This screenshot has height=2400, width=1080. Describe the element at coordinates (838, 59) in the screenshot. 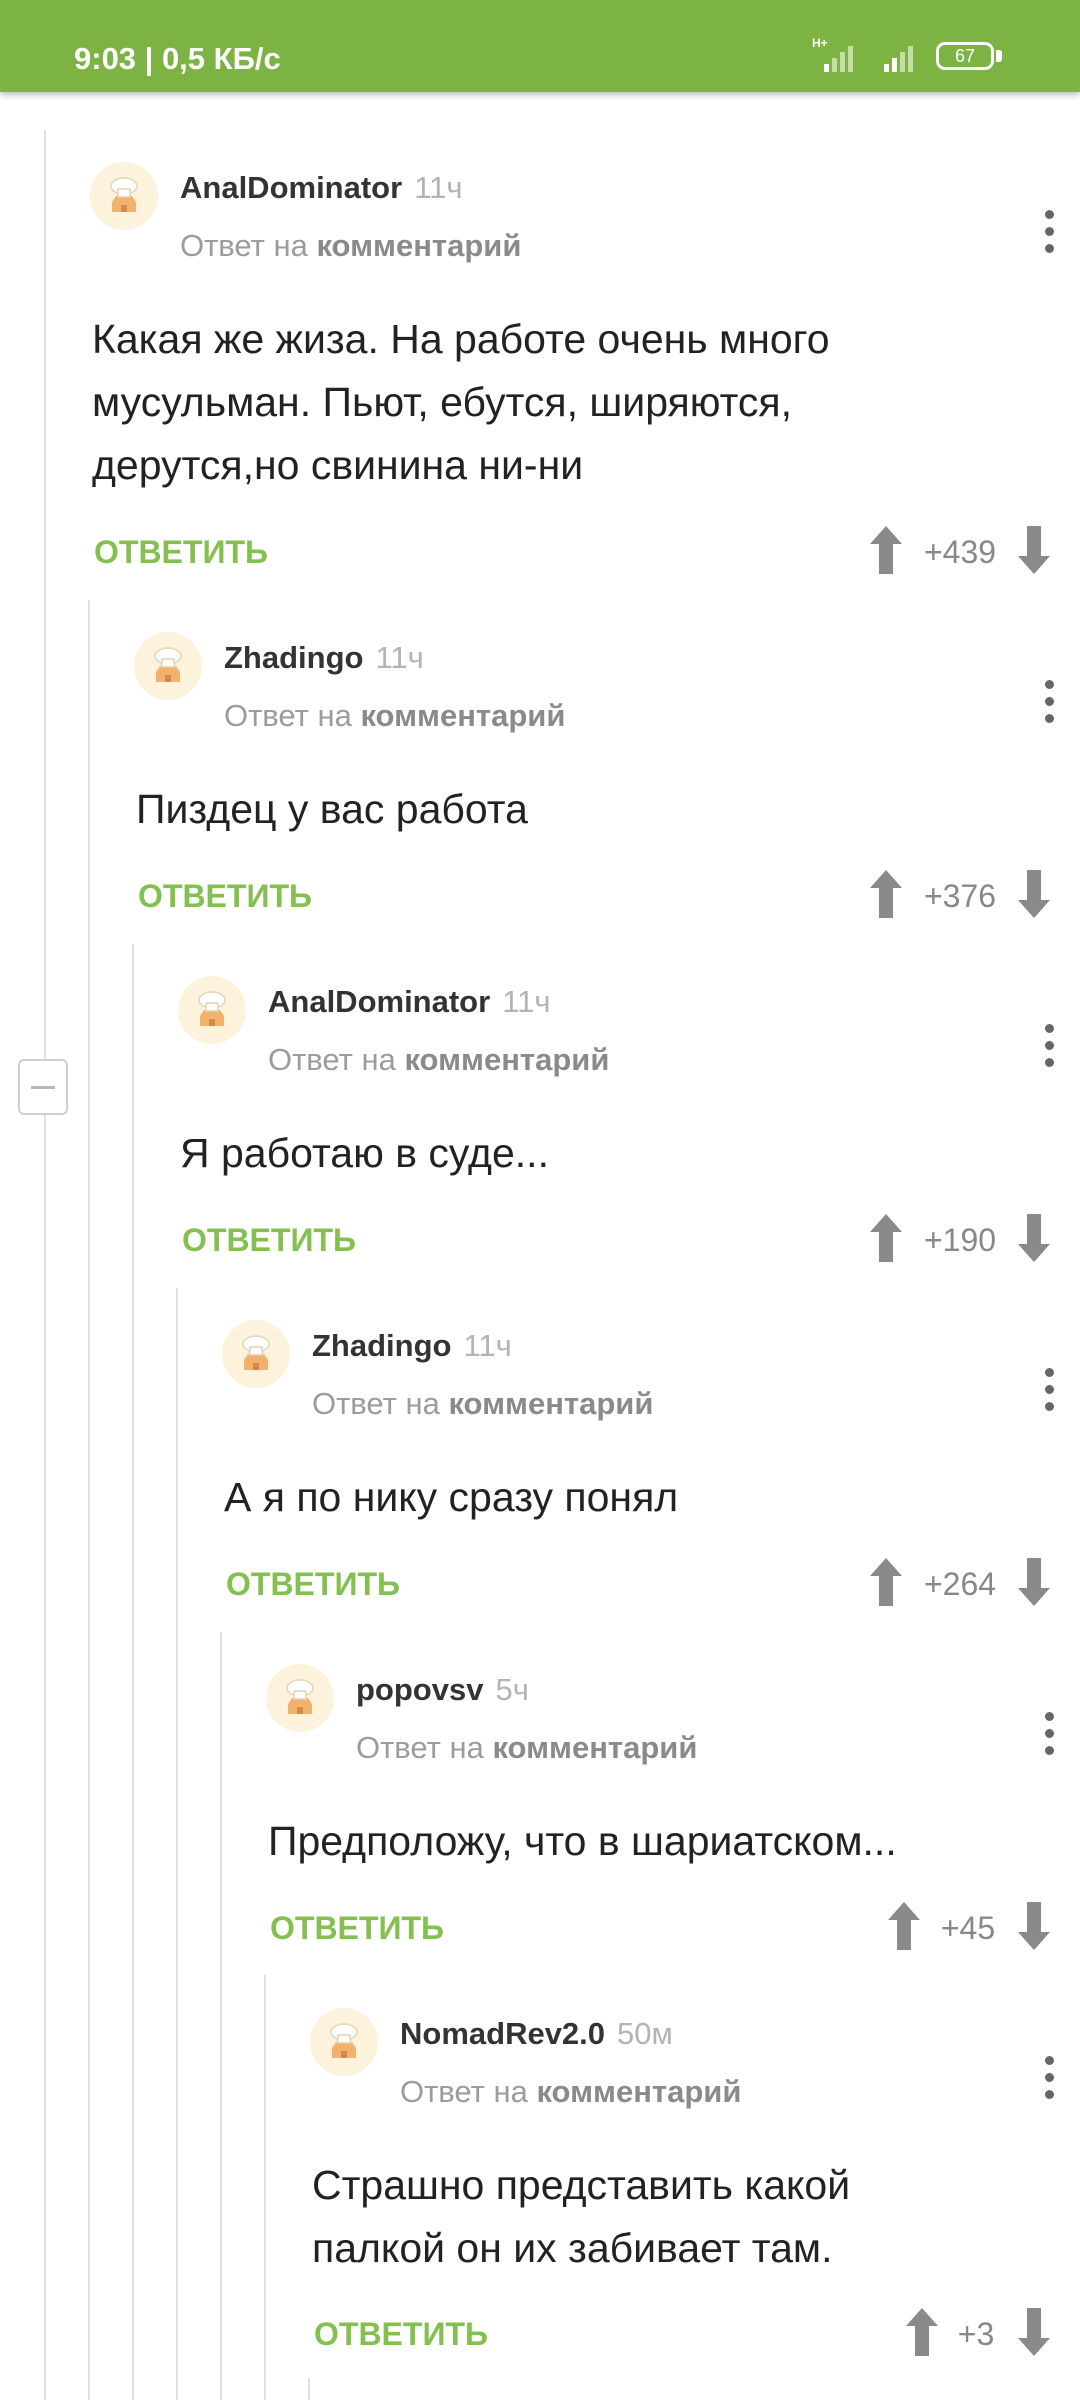

I see `signal-icon` at that location.